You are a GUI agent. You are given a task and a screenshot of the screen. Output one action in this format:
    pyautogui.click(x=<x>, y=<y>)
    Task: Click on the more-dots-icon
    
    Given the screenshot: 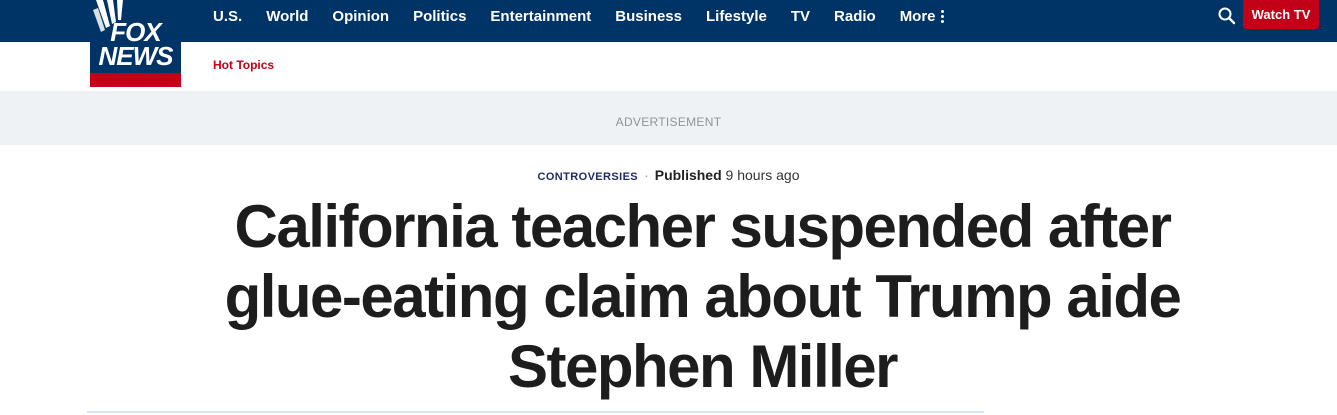 What is the action you would take?
    pyautogui.click(x=942, y=16)
    